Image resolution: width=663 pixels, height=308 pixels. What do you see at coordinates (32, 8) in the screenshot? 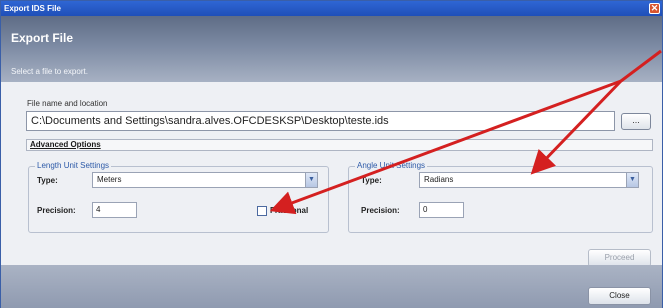
I see `window-title: Export IDS File` at bounding box center [32, 8].